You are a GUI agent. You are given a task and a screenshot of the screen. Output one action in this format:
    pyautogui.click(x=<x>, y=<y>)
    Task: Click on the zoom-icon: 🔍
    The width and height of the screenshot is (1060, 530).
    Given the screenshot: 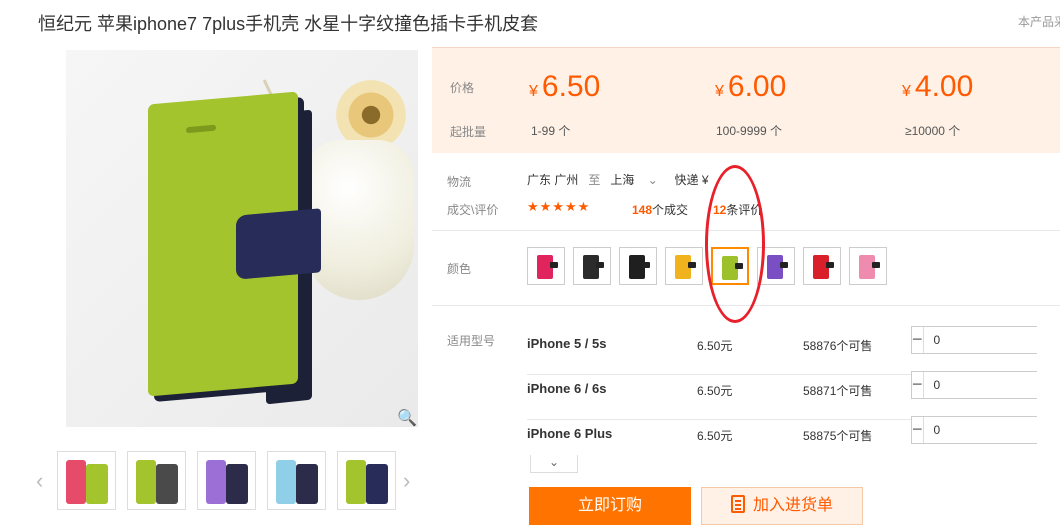 What is the action you would take?
    pyautogui.click(x=407, y=418)
    